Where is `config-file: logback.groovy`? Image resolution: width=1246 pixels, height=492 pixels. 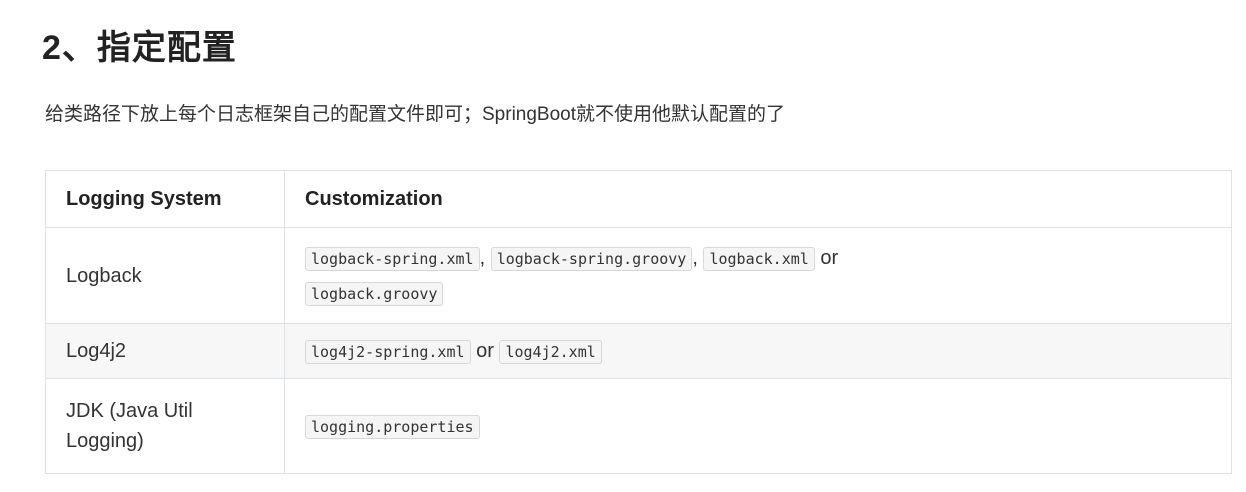
config-file: logback.groovy is located at coordinates (374, 293).